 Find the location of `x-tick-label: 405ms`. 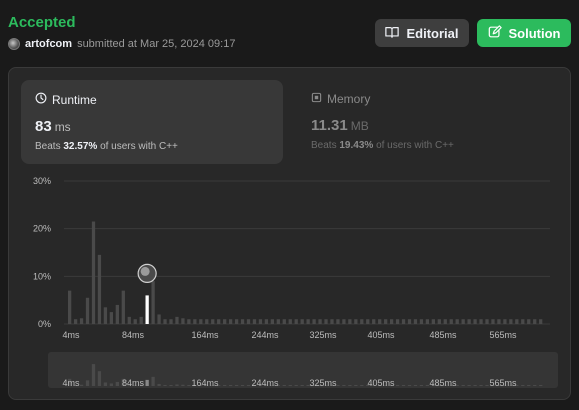

x-tick-label: 405ms is located at coordinates (381, 335).